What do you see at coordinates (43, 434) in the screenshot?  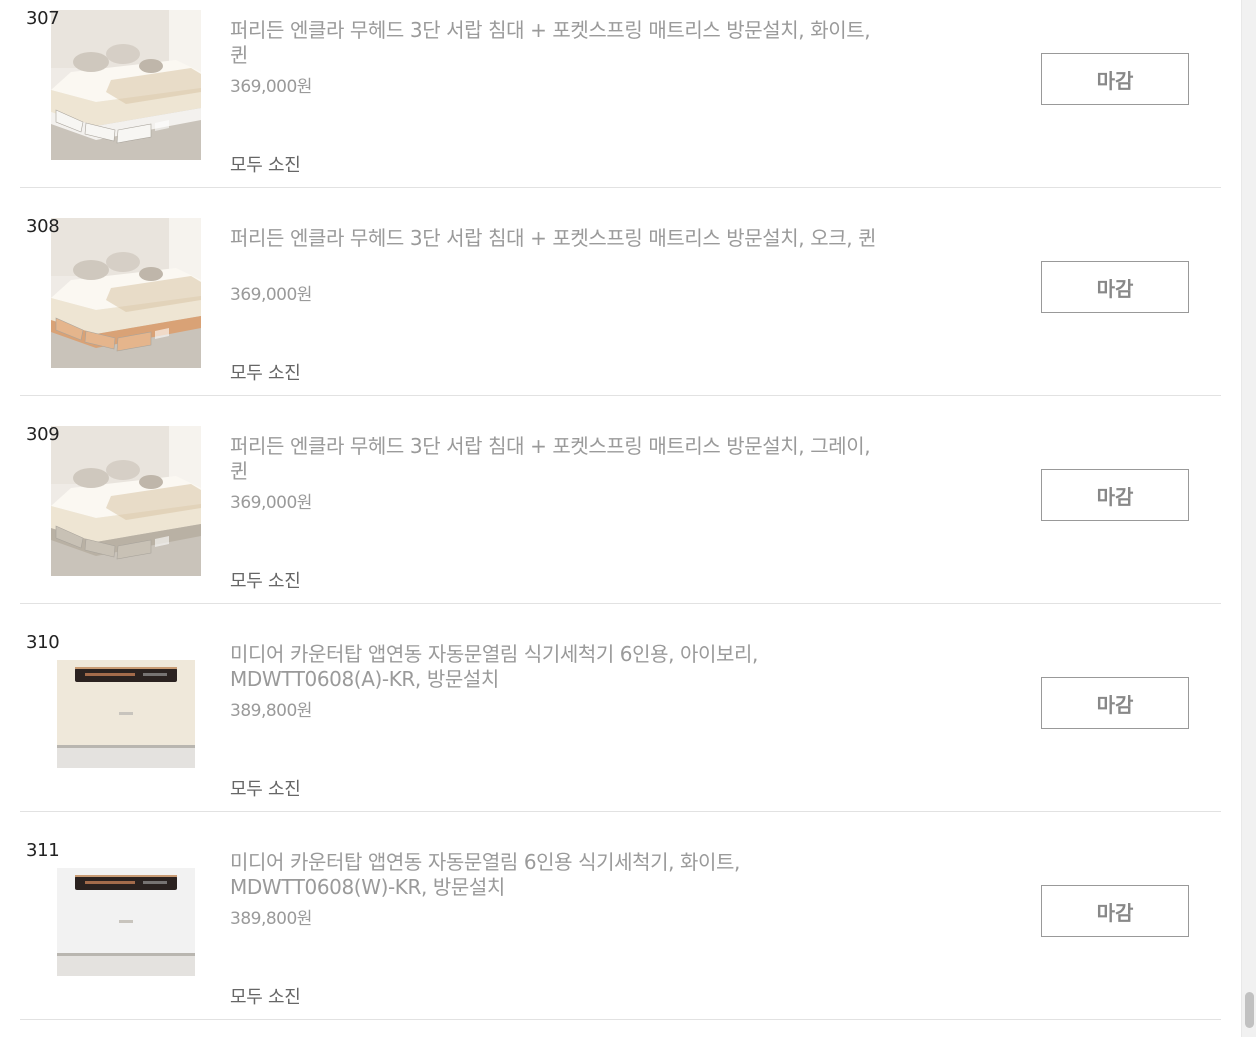 I see `item-rank: 309` at bounding box center [43, 434].